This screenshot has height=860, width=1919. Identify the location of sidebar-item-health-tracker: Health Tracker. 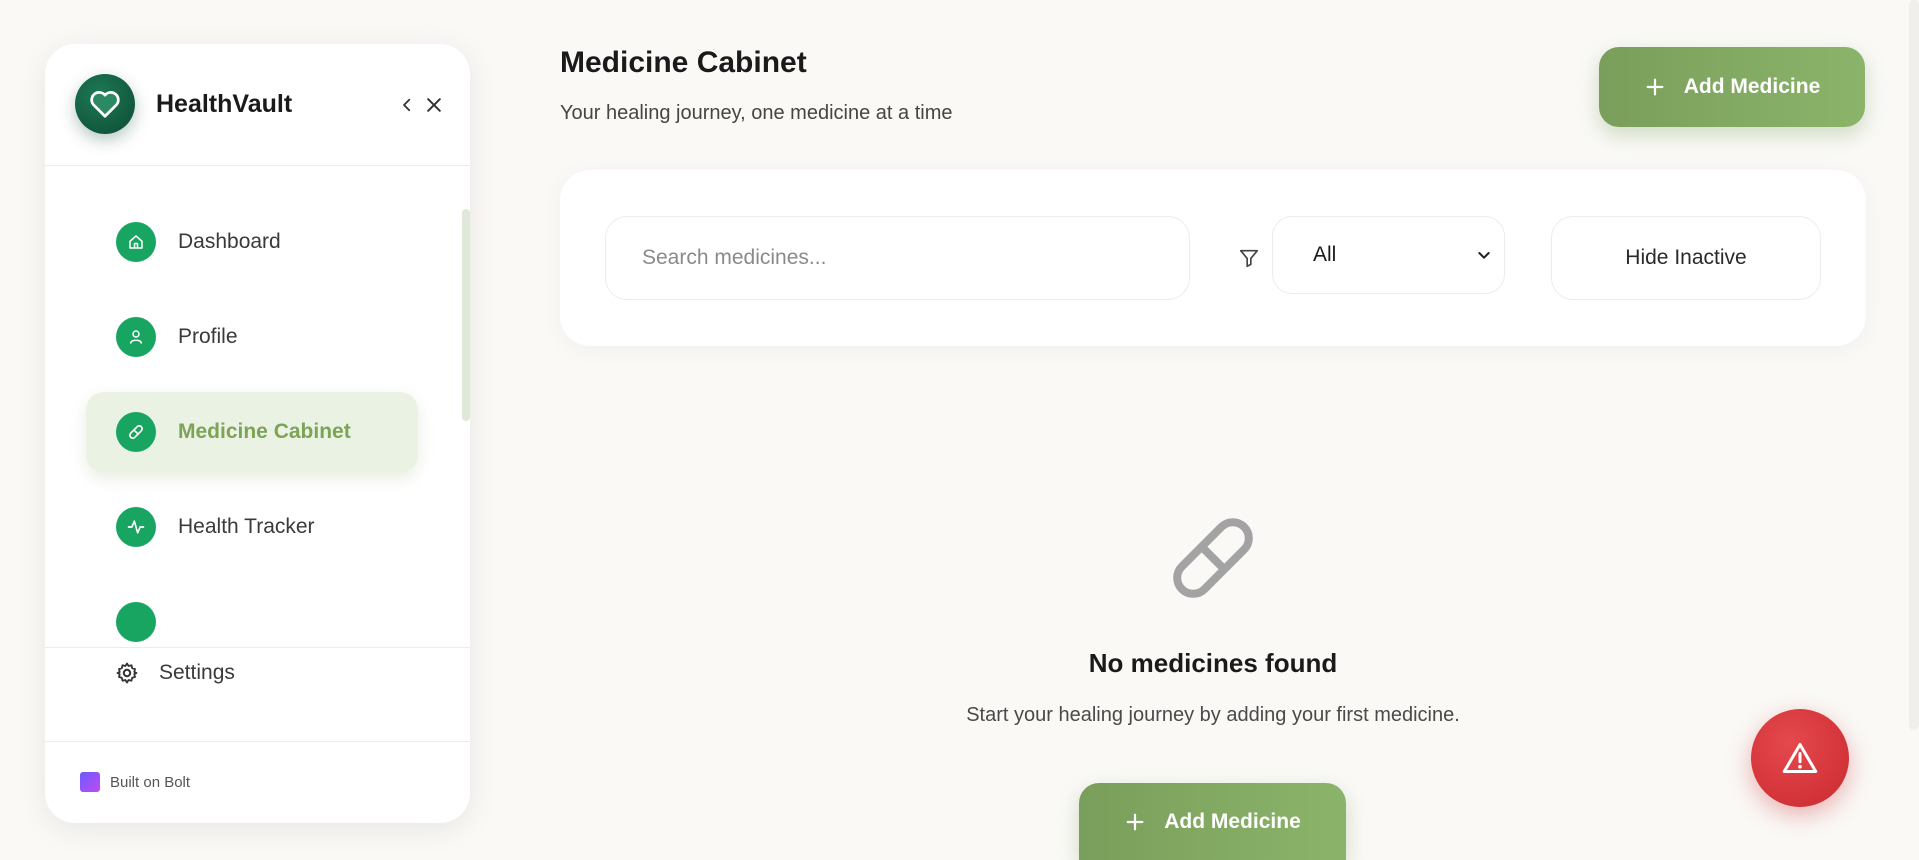
(252, 527).